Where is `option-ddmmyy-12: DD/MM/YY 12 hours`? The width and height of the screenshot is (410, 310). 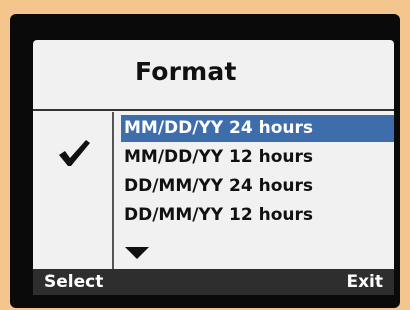
option-ddmmyy-12: DD/MM/YY 12 hours is located at coordinates (257, 215).